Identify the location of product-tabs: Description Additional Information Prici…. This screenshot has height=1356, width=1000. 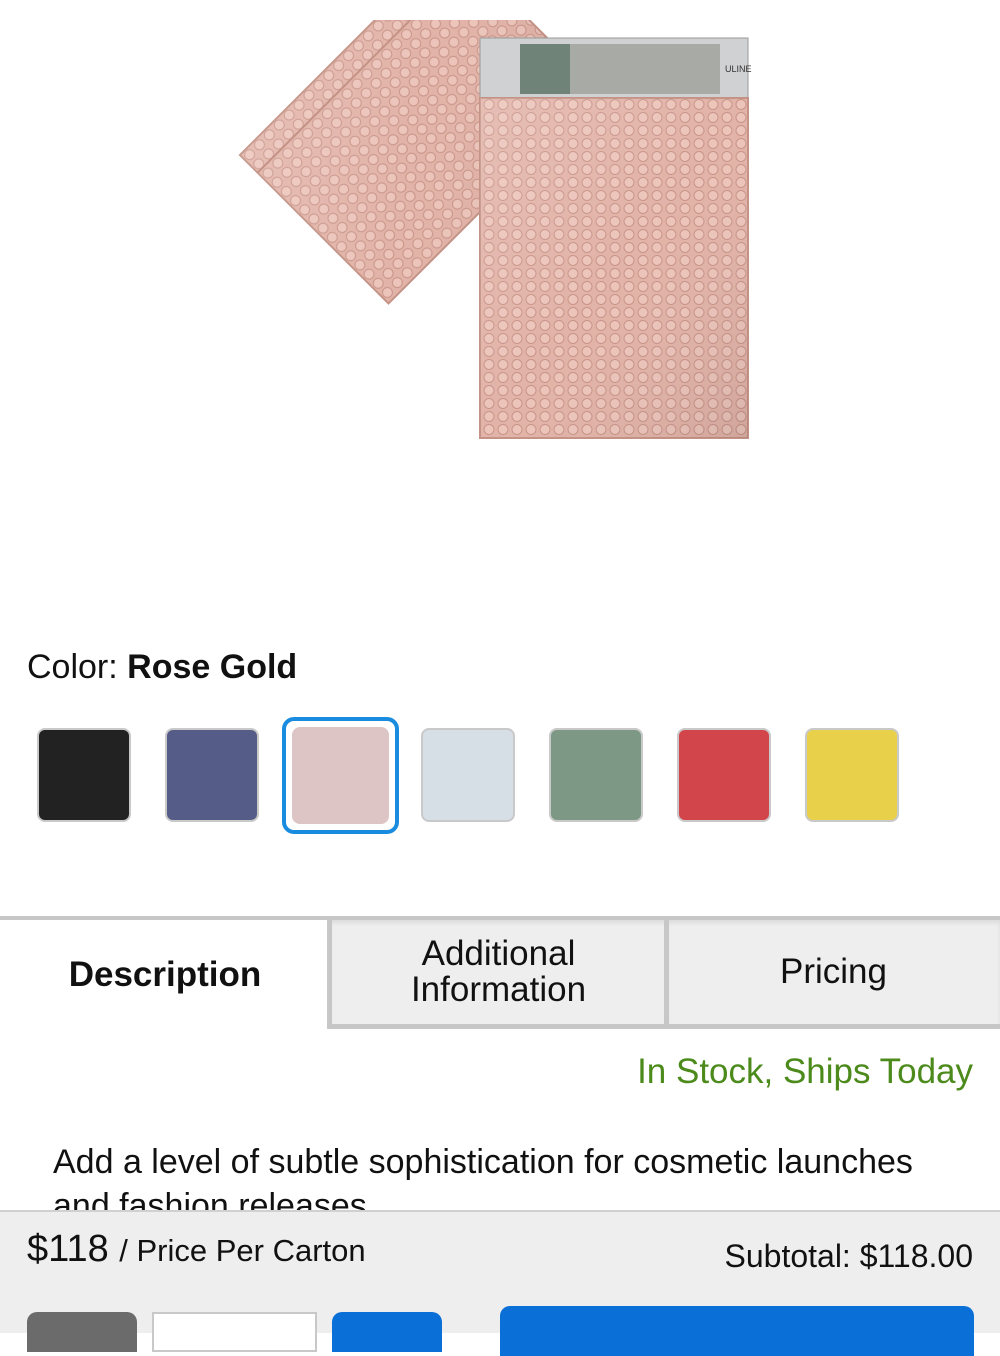
(500, 972).